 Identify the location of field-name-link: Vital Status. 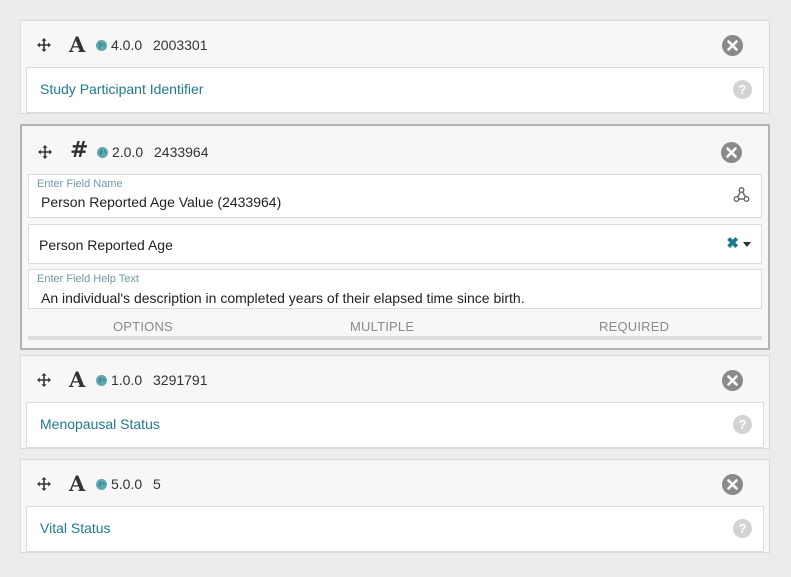
(75, 528).